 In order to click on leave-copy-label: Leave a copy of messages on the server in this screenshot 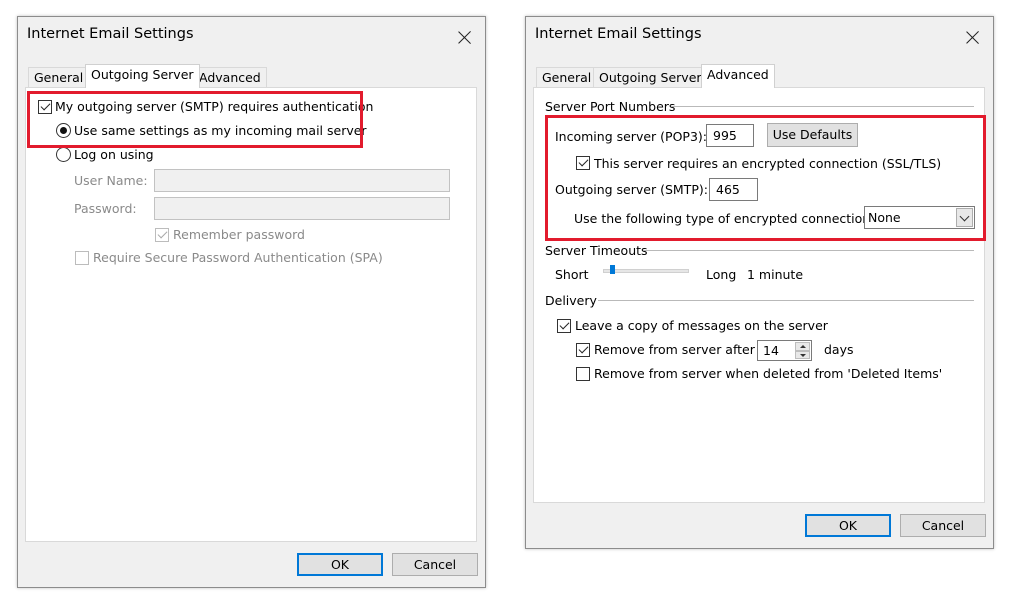, I will do `click(701, 325)`.